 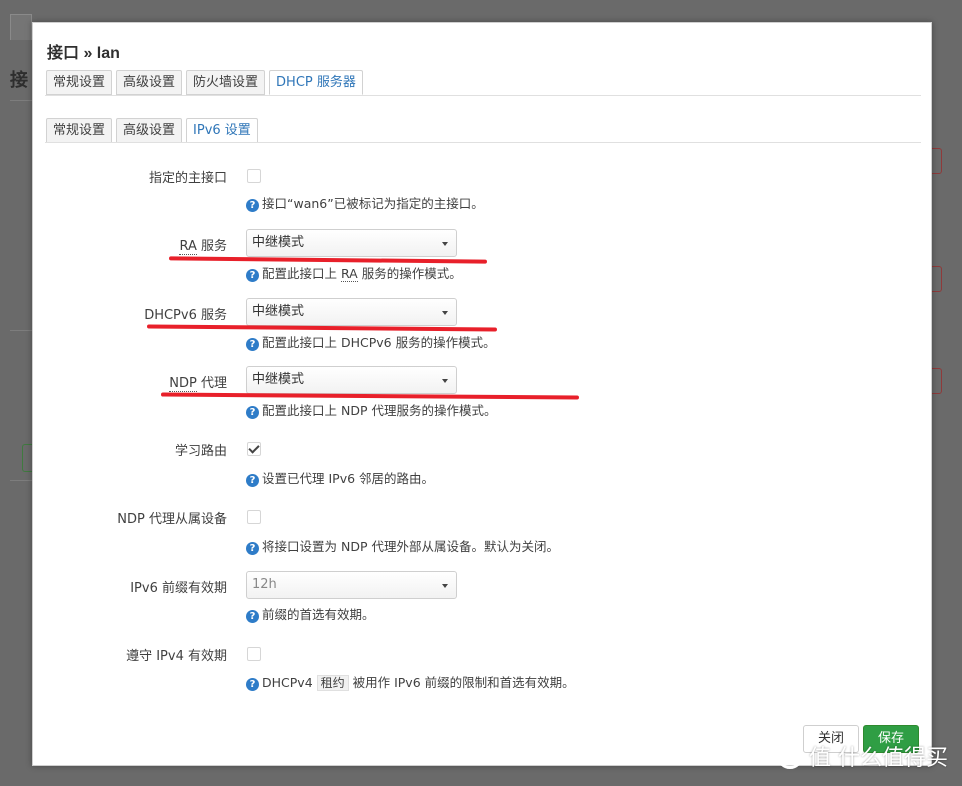 I want to click on watermark-logo-icon, so click(x=790, y=756).